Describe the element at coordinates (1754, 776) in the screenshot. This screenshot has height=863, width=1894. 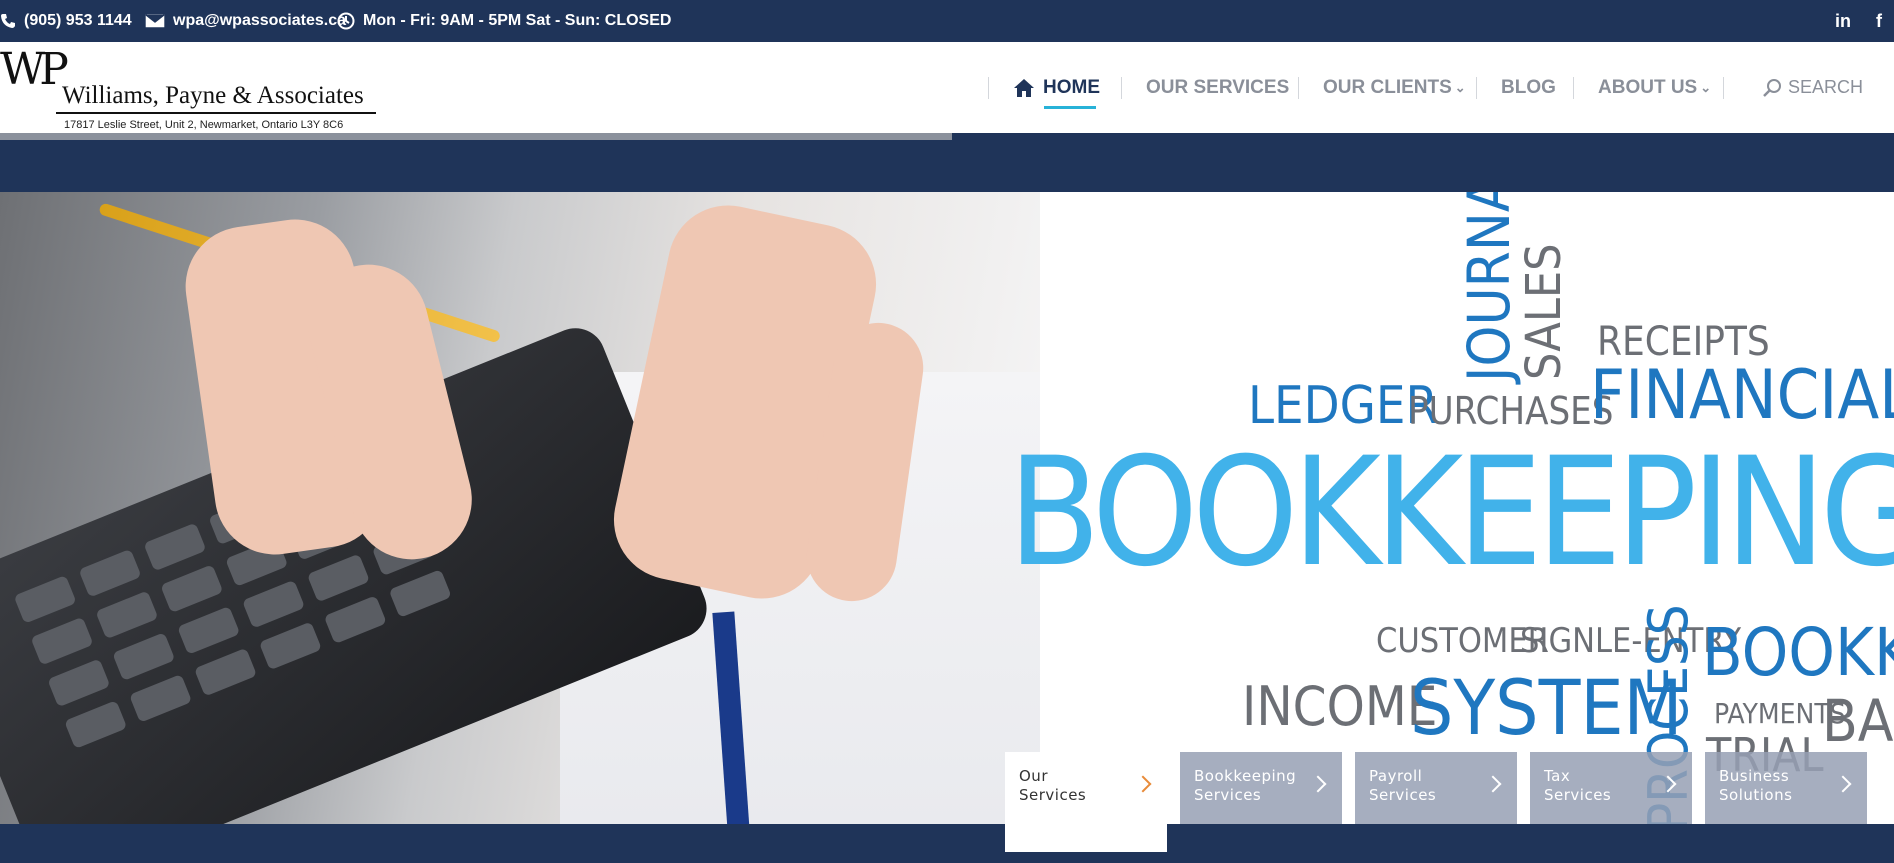
I see `service-card-line1: Business` at that location.